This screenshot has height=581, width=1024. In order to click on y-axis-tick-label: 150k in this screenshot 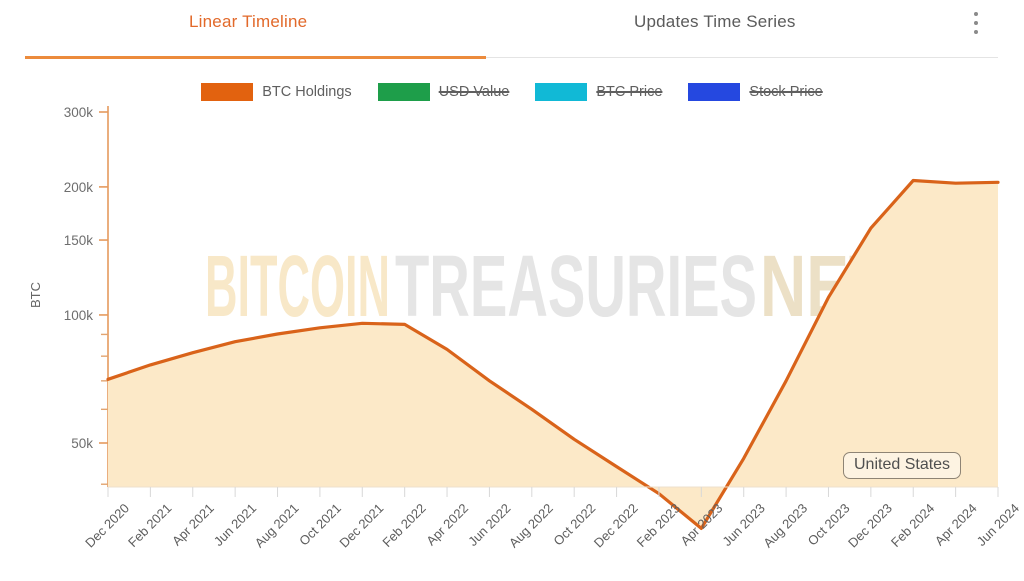, I will do `click(79, 240)`.